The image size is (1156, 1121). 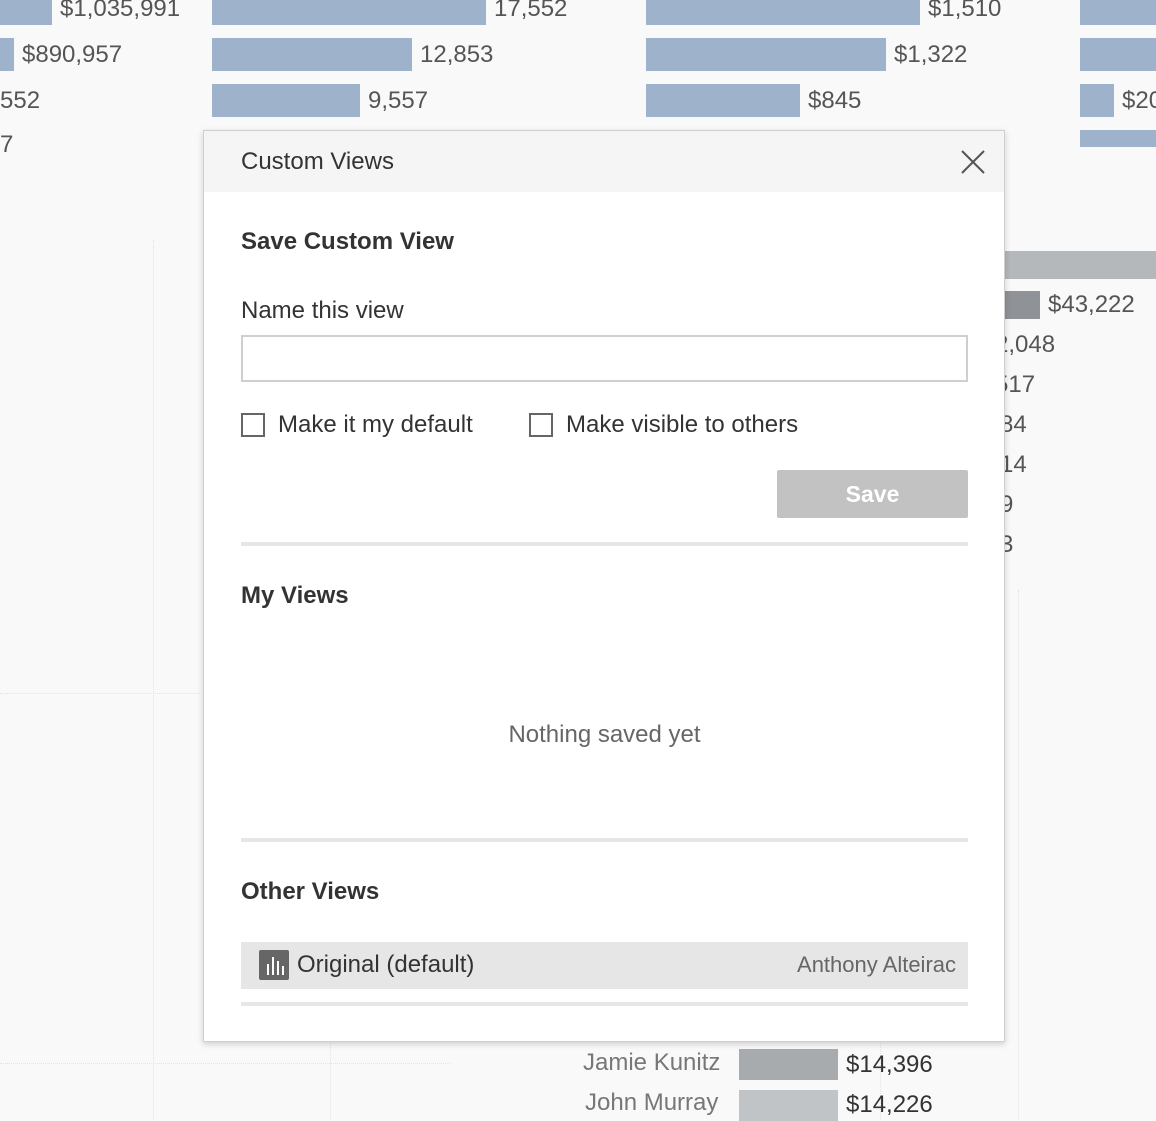 What do you see at coordinates (604, 965) in the screenshot?
I see `view-item-original: Original (default) Anthony Alteirac` at bounding box center [604, 965].